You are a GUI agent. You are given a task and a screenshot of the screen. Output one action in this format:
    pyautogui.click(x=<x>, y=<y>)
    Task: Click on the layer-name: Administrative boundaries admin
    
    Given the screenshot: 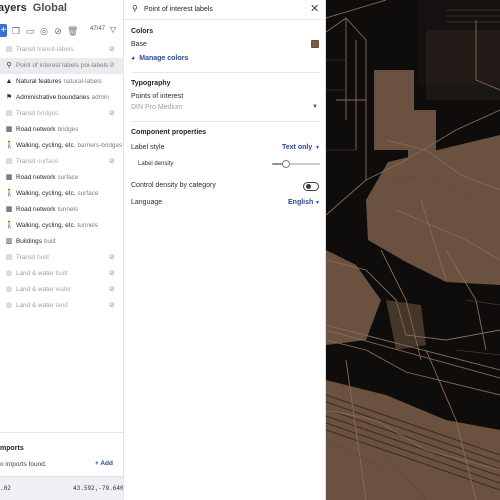 What is the action you would take?
    pyautogui.click(x=62, y=98)
    